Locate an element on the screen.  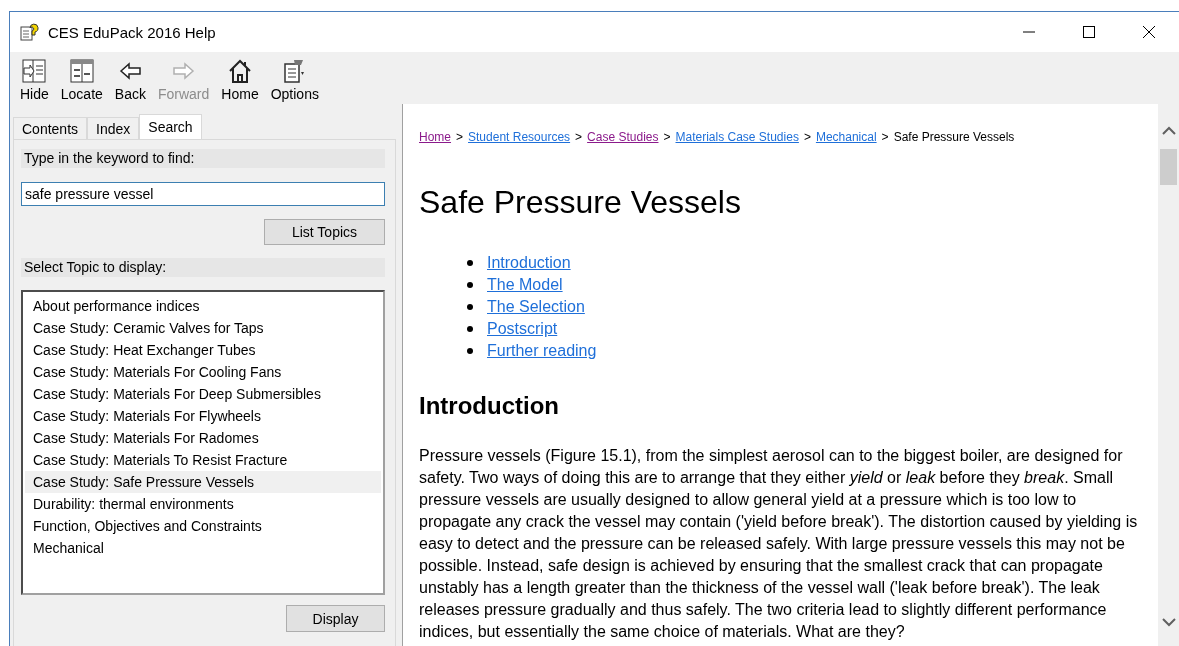
tab: Index is located at coordinates (113, 128).